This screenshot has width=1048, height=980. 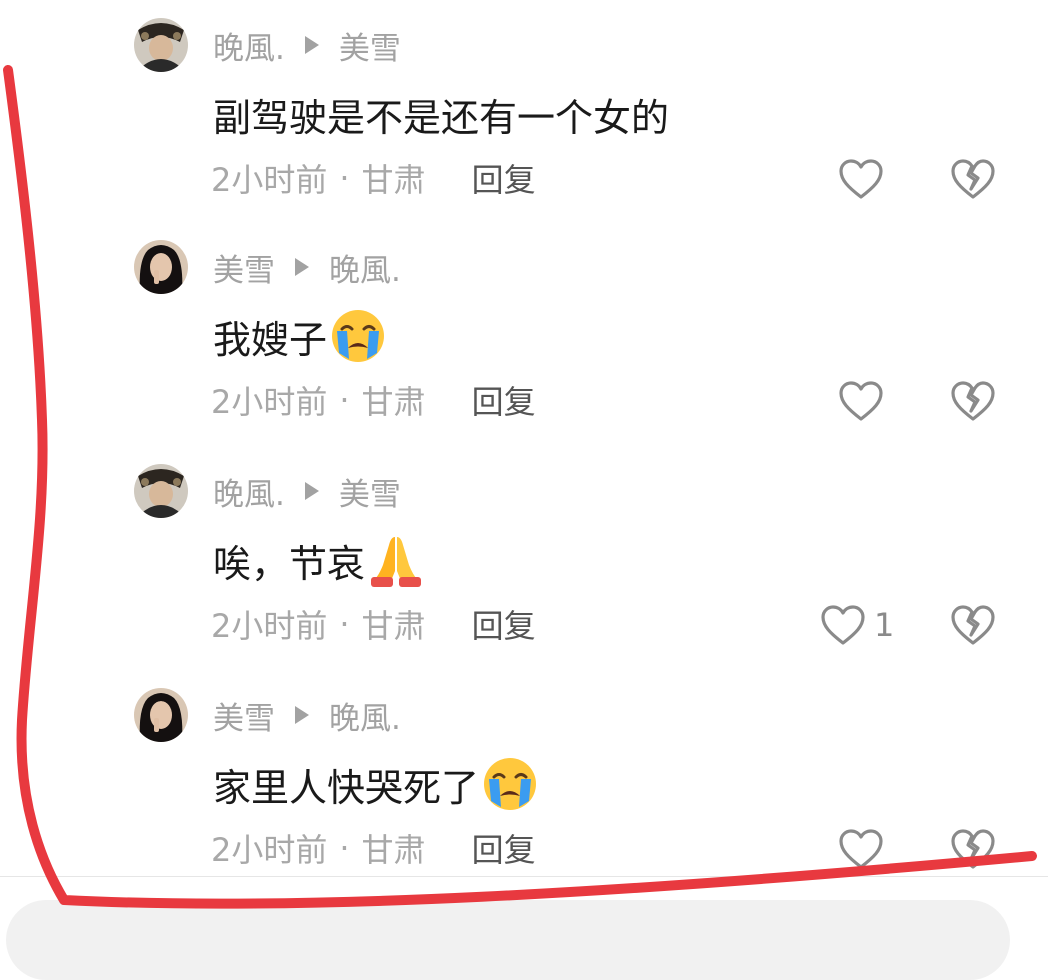 What do you see at coordinates (884, 625) in the screenshot?
I see `like-count: 1` at bounding box center [884, 625].